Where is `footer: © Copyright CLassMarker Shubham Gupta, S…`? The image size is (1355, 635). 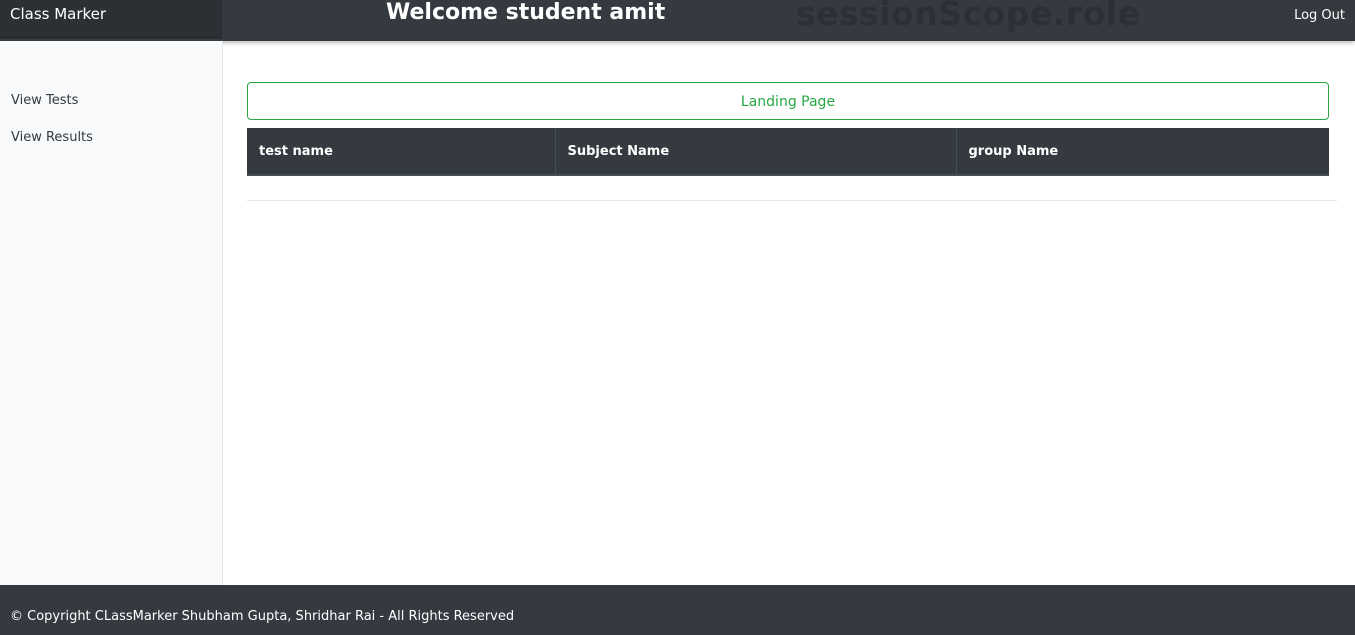
footer: © Copyright CLassMarker Shubham Gupta, S… is located at coordinates (677, 610).